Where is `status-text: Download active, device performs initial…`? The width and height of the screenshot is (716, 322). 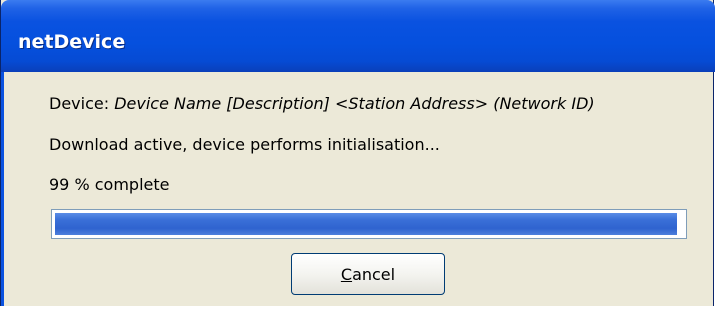 status-text: Download active, device performs initial… is located at coordinates (244, 144).